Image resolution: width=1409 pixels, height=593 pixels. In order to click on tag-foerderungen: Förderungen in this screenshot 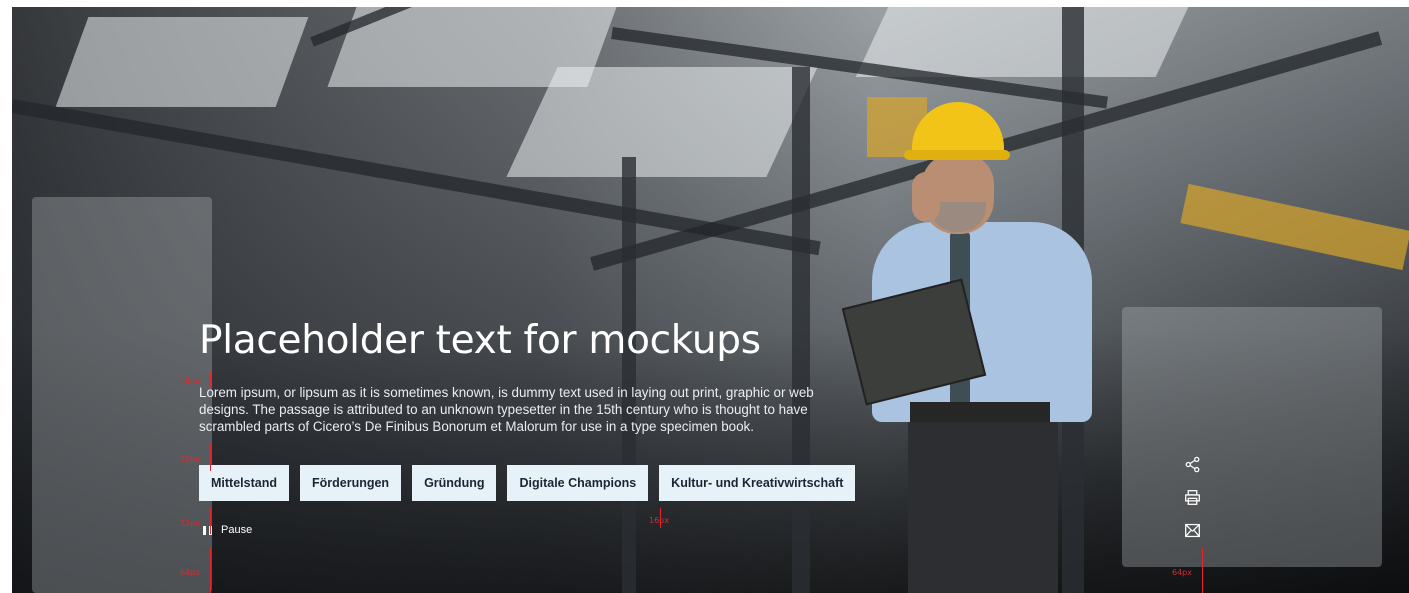, I will do `click(350, 483)`.